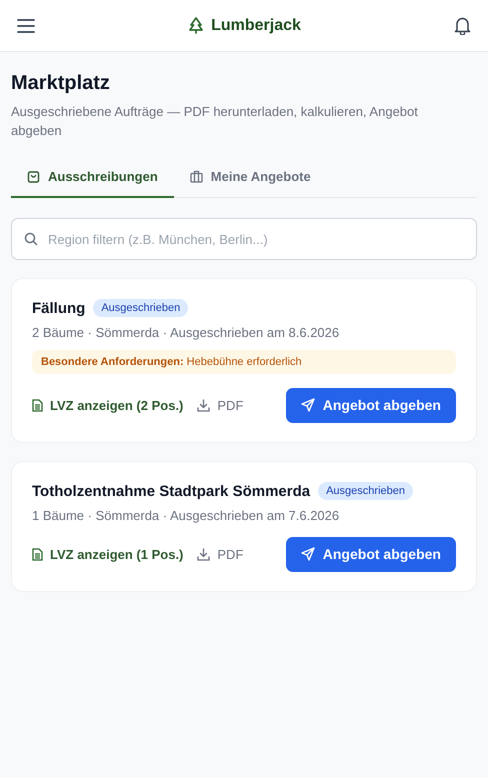 The image size is (488, 778). Describe the element at coordinates (186, 515) in the screenshot. I see `tender-details: 1 Bäume · Sömmerda · Ausgeschrieben am 7.6.2026` at that location.